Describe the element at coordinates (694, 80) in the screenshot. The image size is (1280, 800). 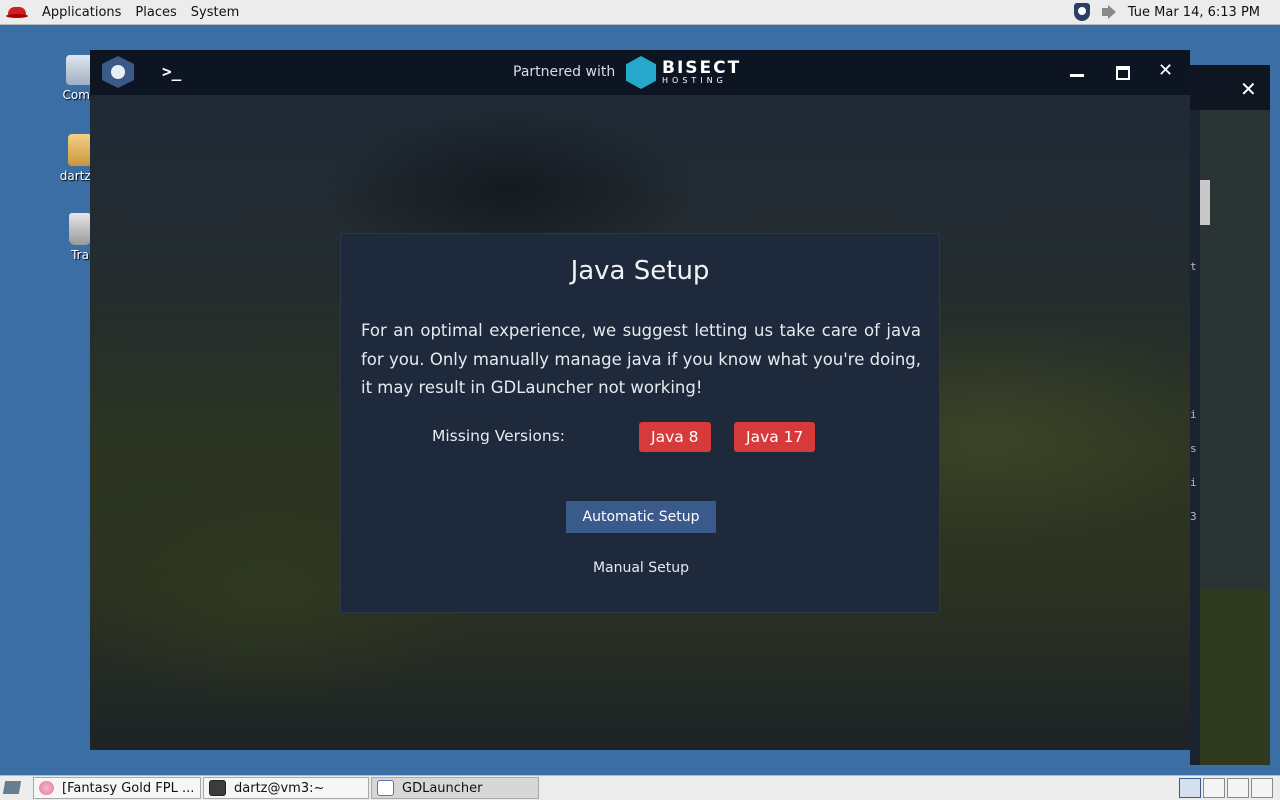
I see `bisect-brand-sub: HOSTING` at that location.